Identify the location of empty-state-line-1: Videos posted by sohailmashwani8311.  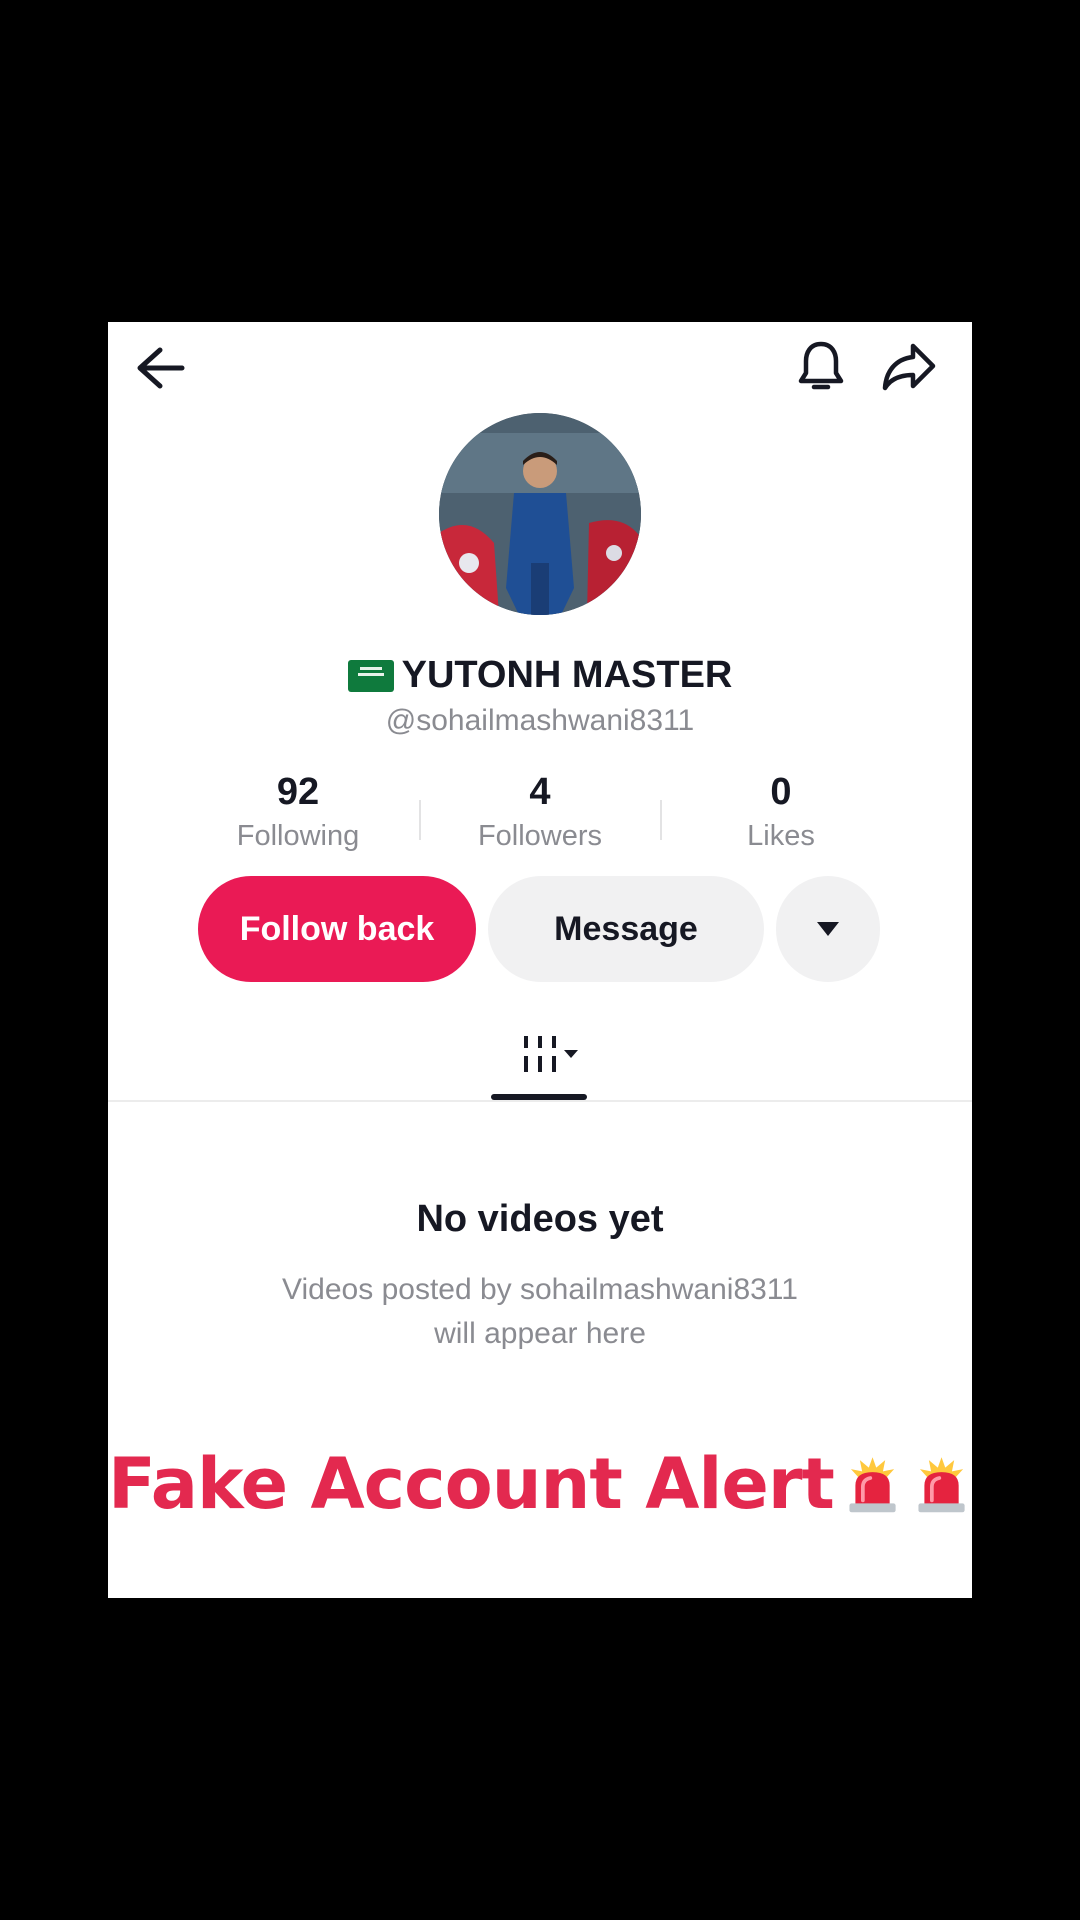
(540, 1289).